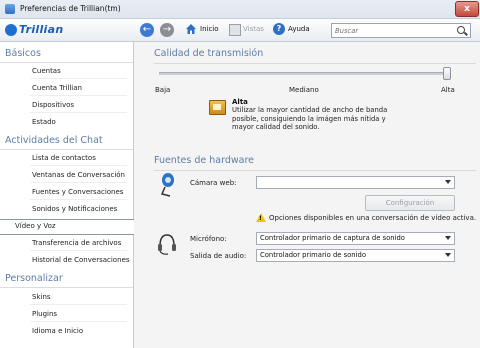 The image size is (480, 348). Describe the element at coordinates (10, 9) in the screenshot. I see `app-icon` at that location.